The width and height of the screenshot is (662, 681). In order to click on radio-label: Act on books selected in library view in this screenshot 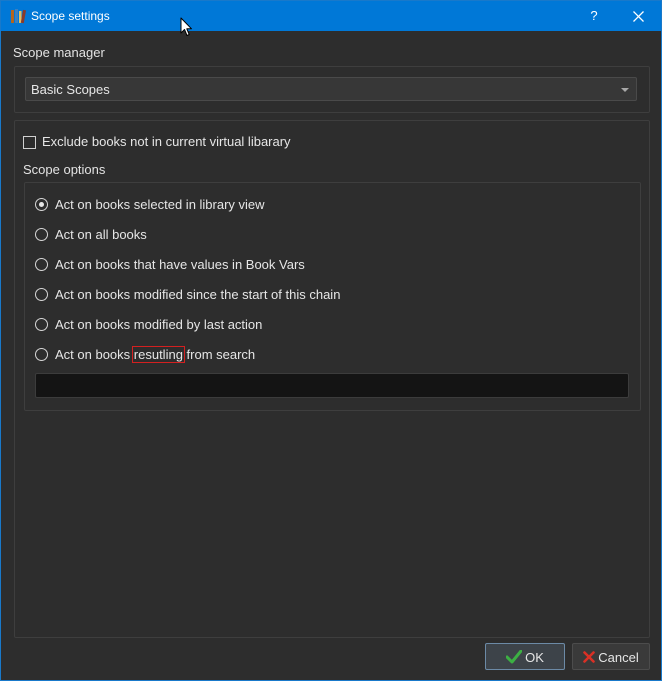, I will do `click(160, 204)`.